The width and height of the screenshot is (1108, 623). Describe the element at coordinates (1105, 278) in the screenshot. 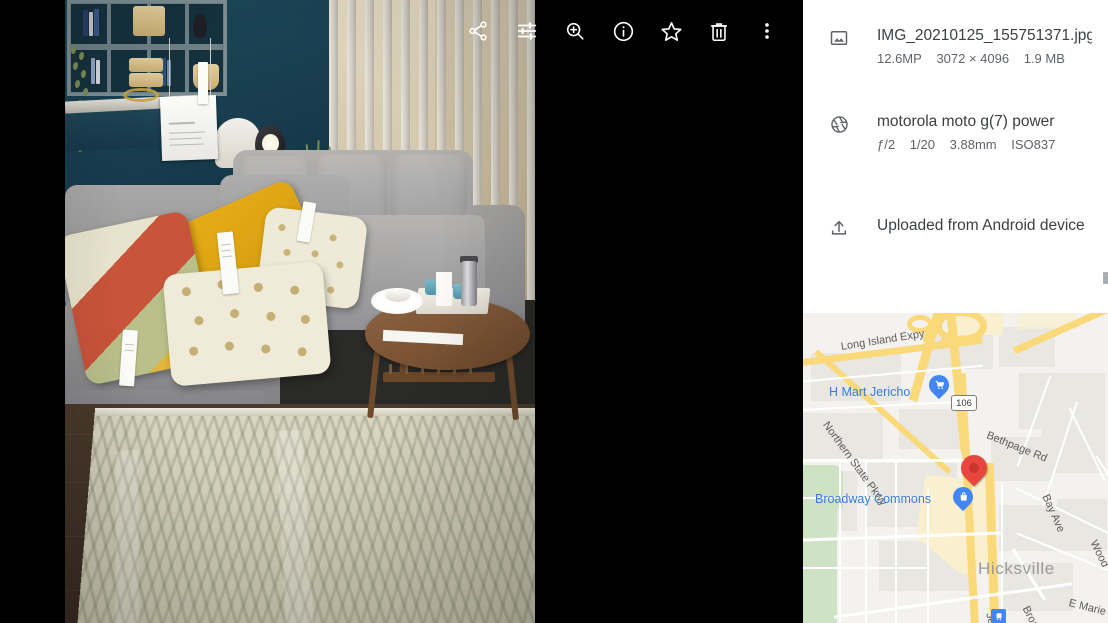

I see `edit-location-icon` at that location.